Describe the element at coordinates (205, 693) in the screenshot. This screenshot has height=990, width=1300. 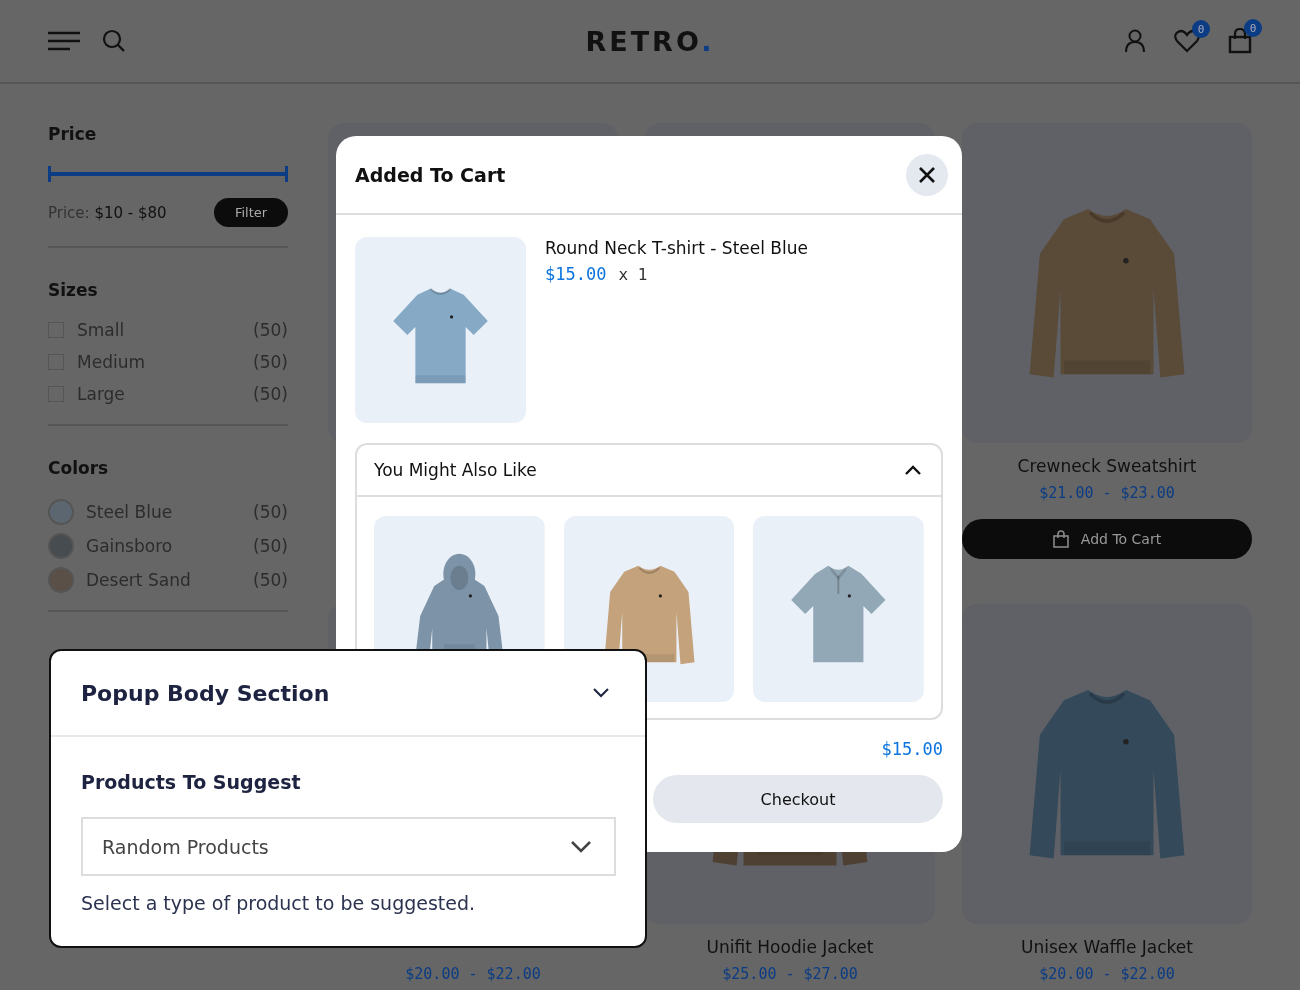
I see `panel-title: Popup Body Section` at that location.